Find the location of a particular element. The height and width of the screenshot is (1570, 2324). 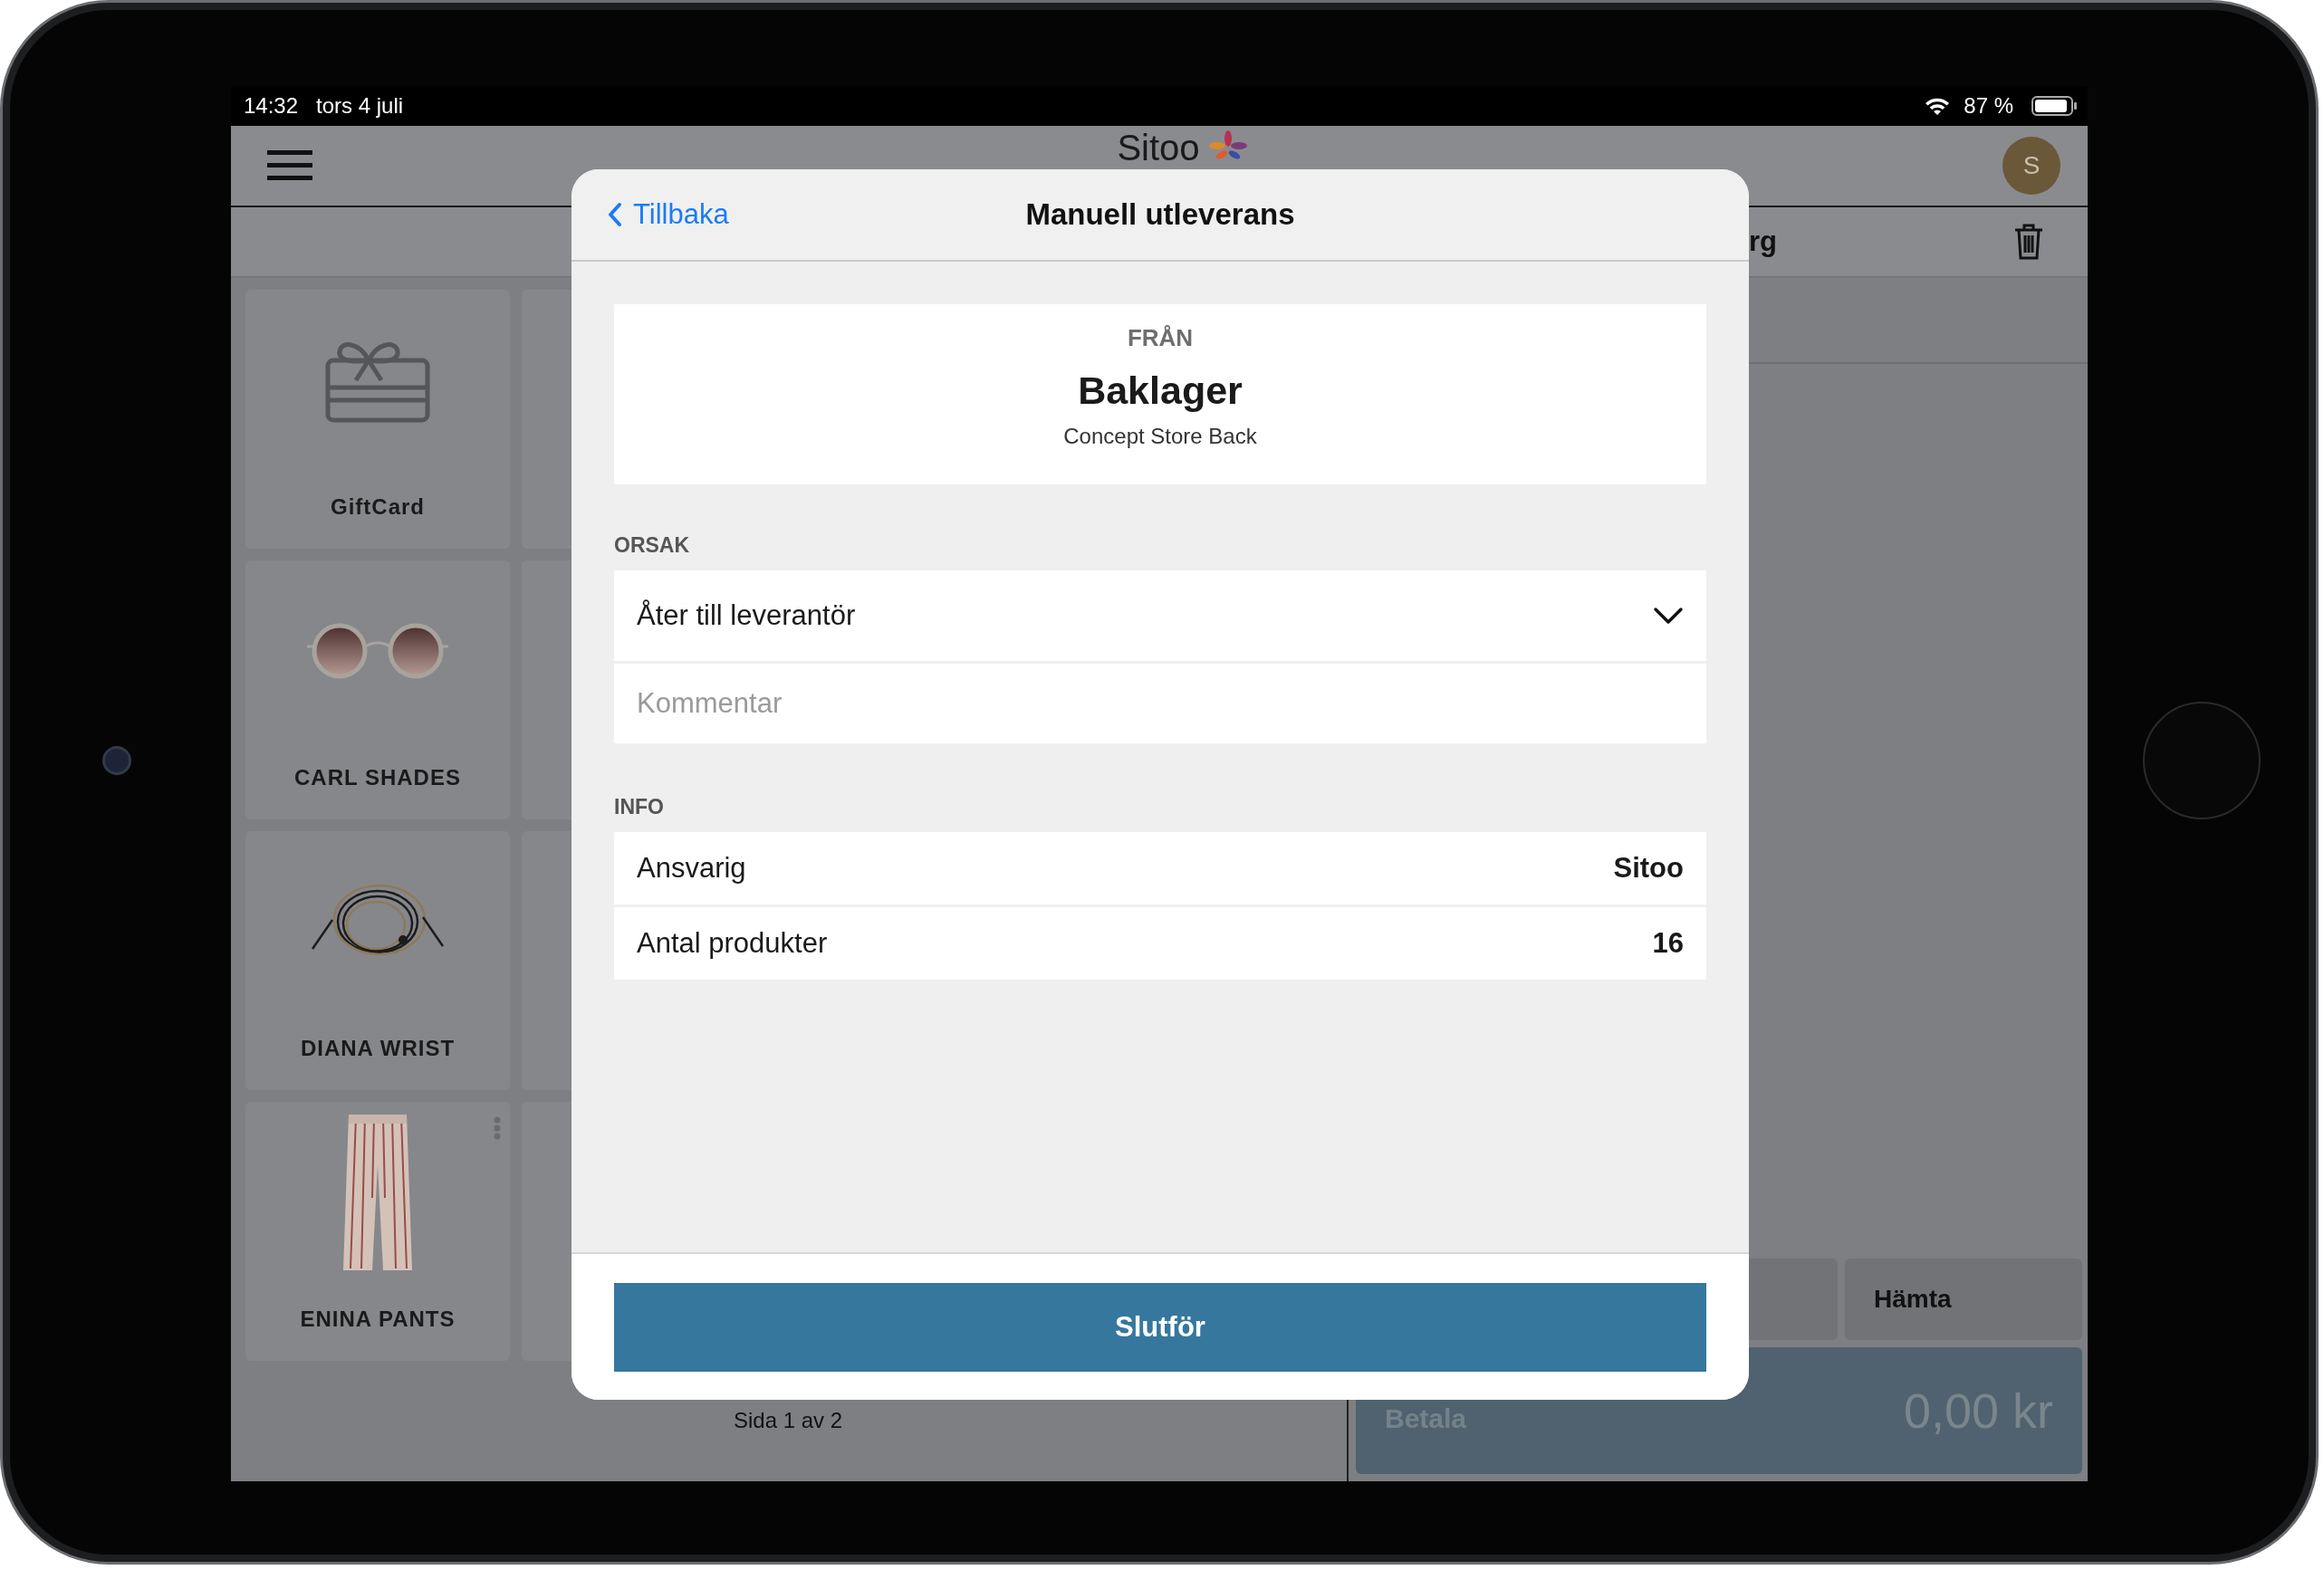

wifi-icon is located at coordinates (1938, 106).